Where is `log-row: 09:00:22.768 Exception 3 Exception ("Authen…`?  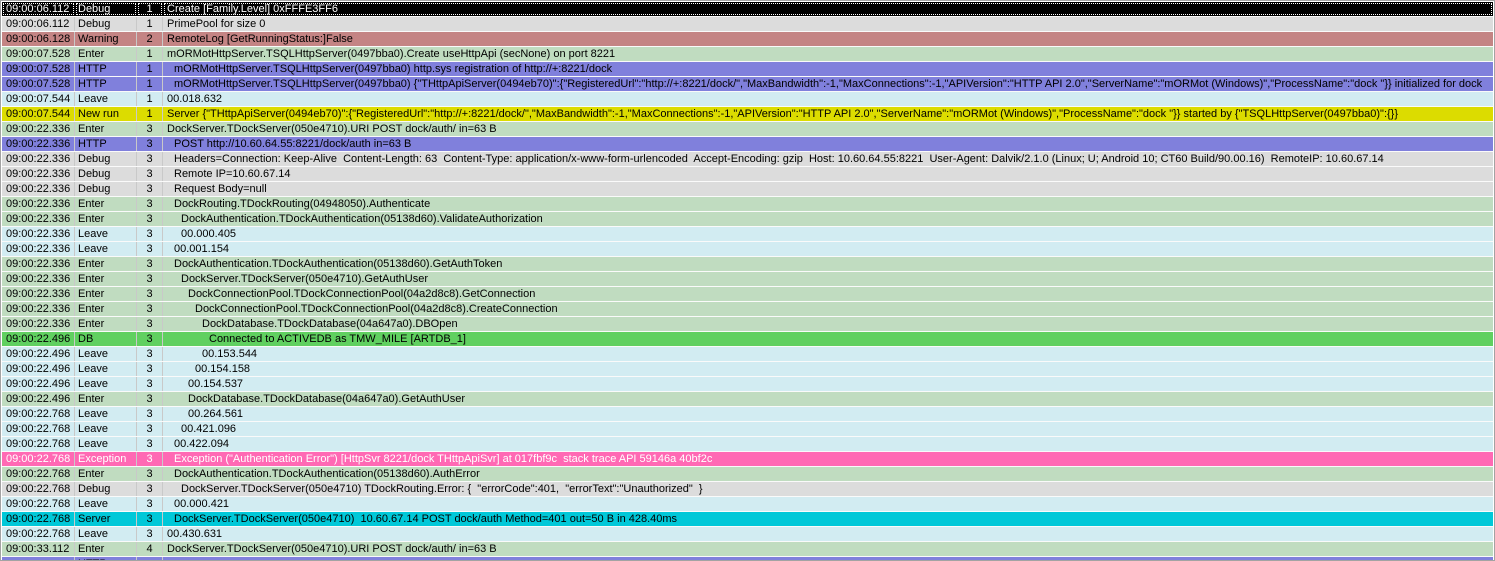
log-row: 09:00:22.768 Exception 3 Exception ("Authen… is located at coordinates (747, 459).